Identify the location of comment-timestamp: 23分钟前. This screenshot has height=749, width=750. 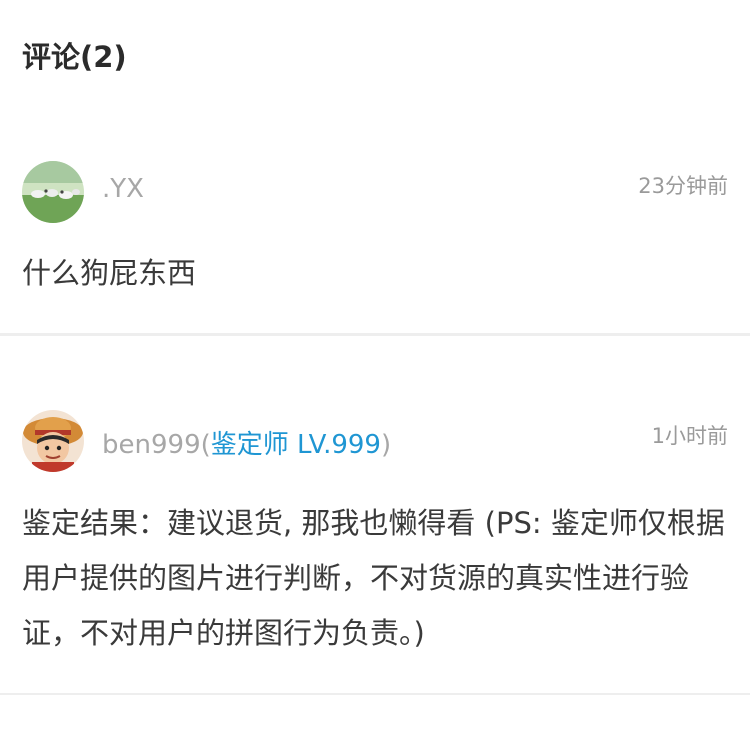
(683, 186).